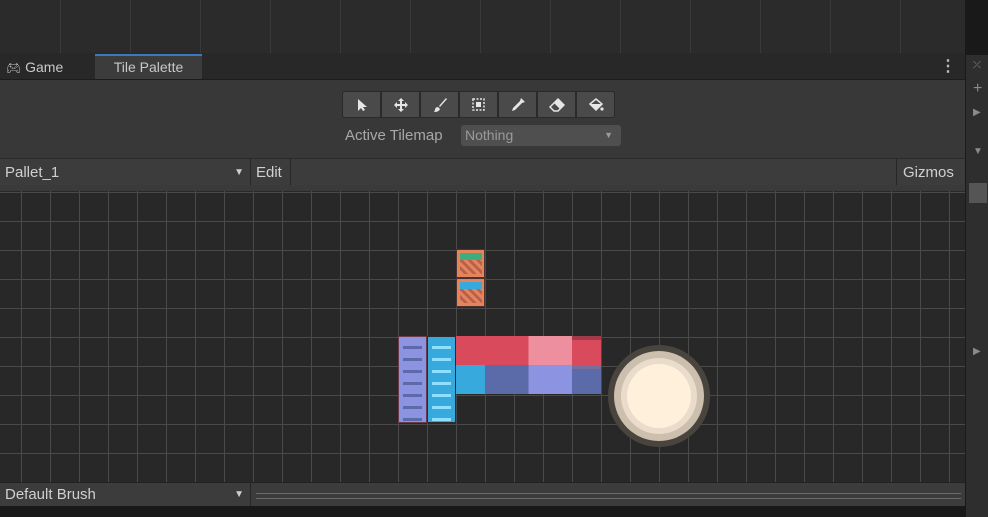  What do you see at coordinates (470, 263) in the screenshot?
I see `grass-tile` at bounding box center [470, 263].